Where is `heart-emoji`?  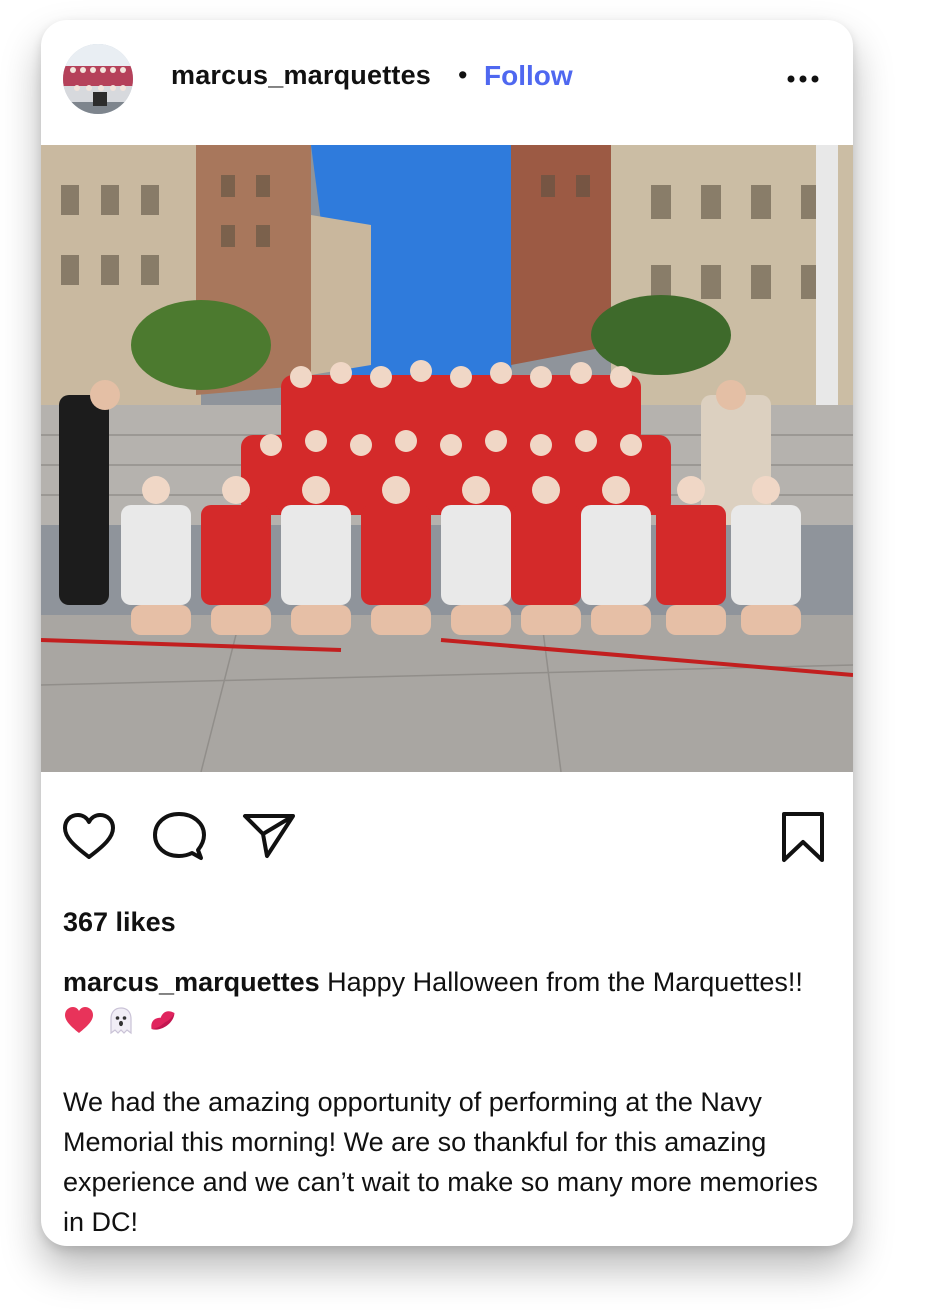
heart-emoji is located at coordinates (79, 1020).